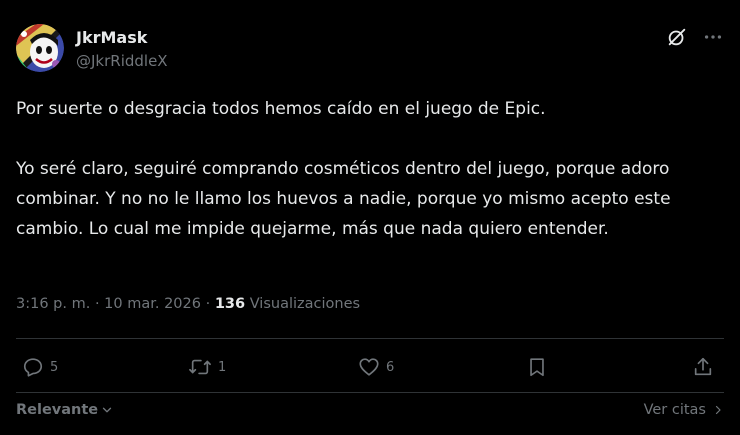 The image size is (740, 435). What do you see at coordinates (53, 304) in the screenshot?
I see `post-time: 3:16 p. m.` at bounding box center [53, 304].